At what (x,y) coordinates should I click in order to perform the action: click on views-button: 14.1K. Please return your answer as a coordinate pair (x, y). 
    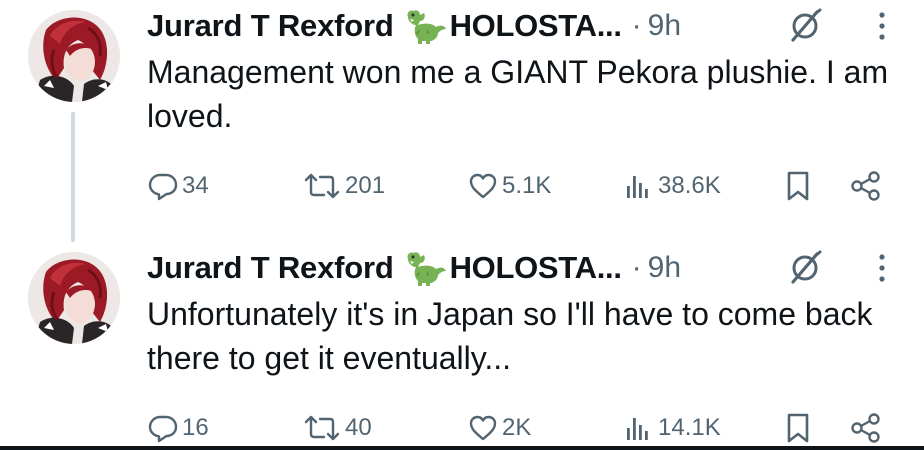
    Looking at the image, I should click on (672, 428).